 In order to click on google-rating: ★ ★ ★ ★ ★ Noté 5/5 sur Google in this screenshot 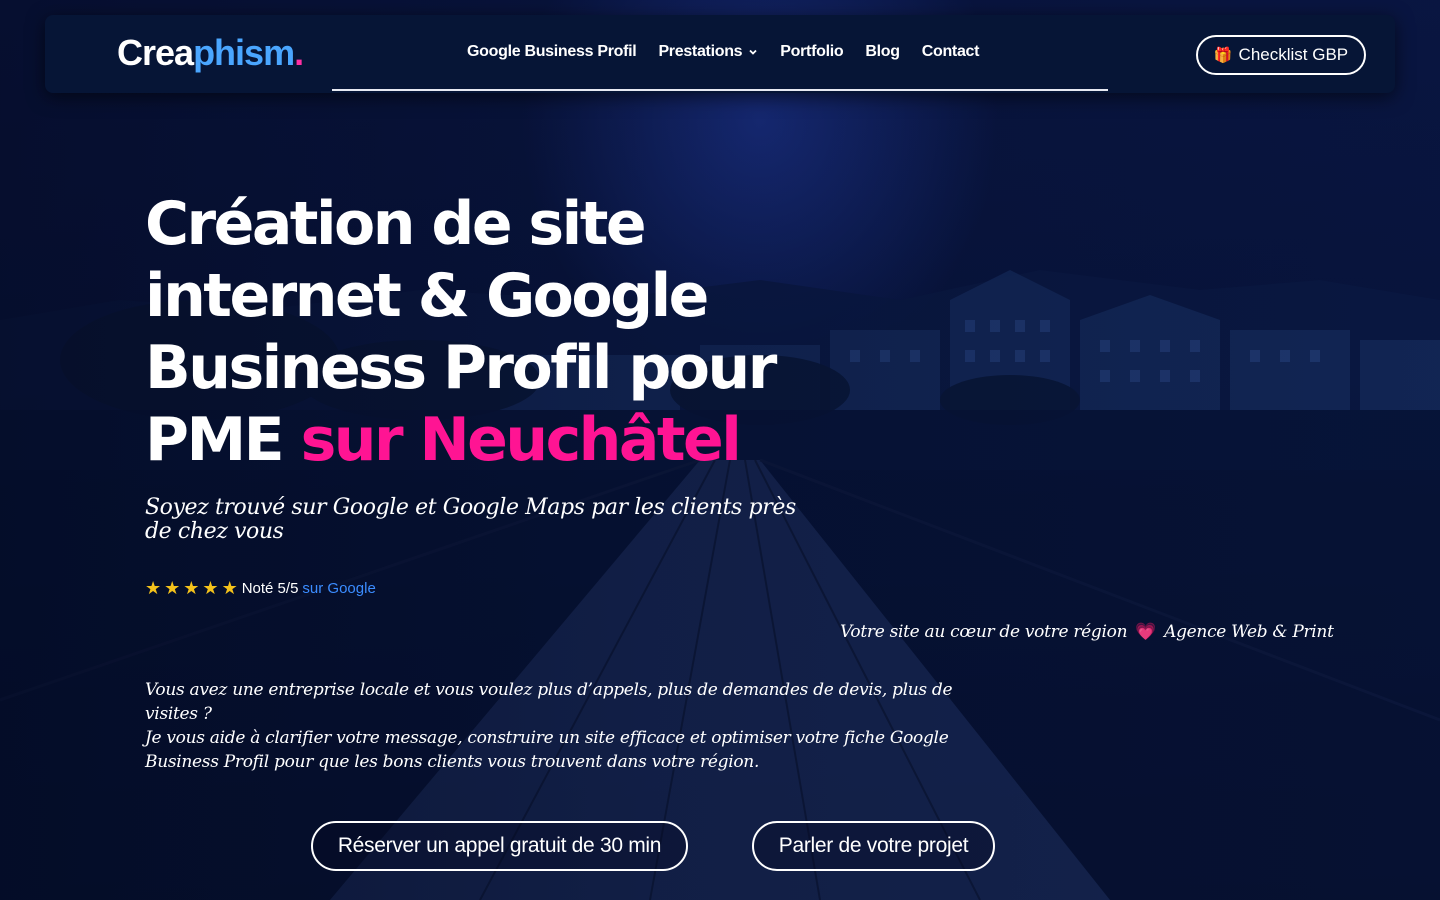, I will do `click(260, 588)`.